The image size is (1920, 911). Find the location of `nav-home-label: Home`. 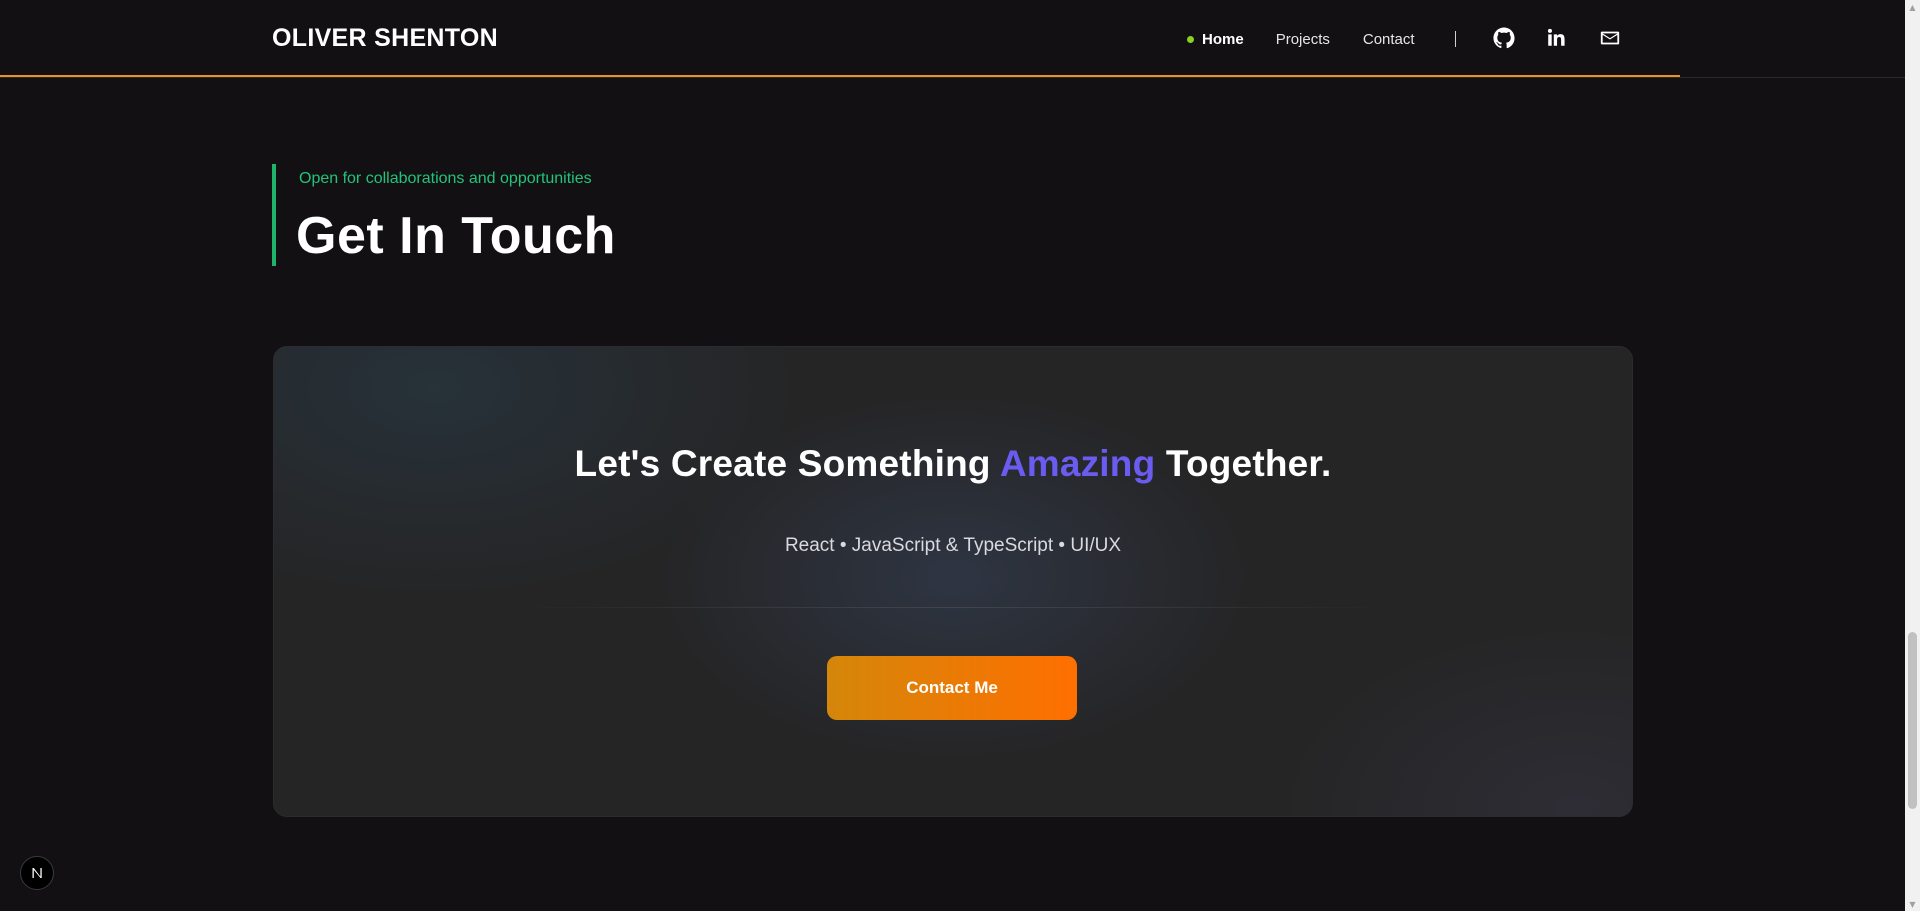

nav-home-label: Home is located at coordinates (1223, 39).